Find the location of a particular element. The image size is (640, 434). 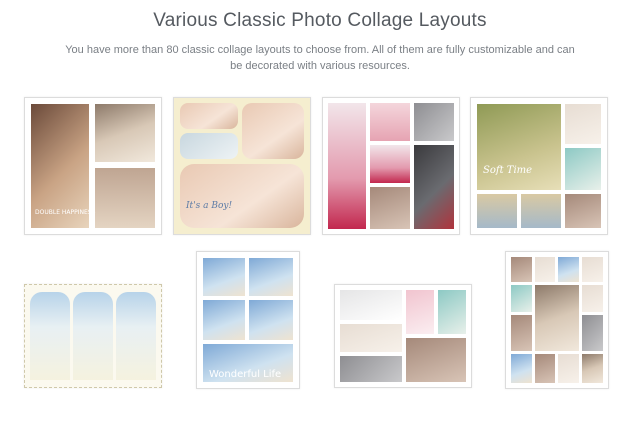

its-a-boy-caption: It's a Boy! is located at coordinates (209, 206).